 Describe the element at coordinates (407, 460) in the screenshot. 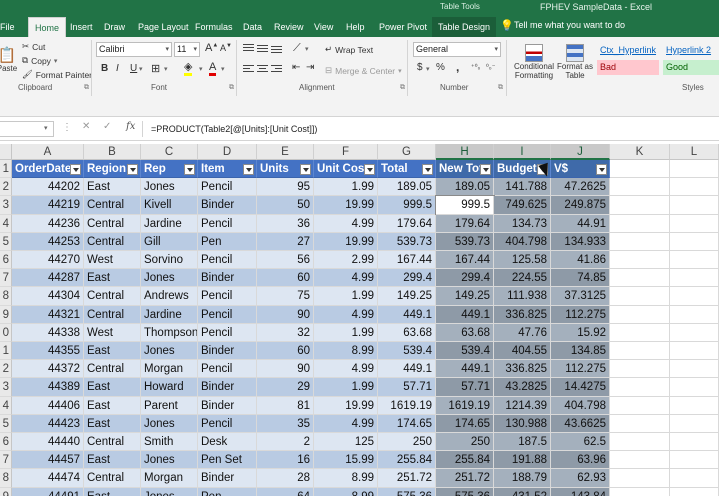

I see `table-cell: 255.84` at that location.